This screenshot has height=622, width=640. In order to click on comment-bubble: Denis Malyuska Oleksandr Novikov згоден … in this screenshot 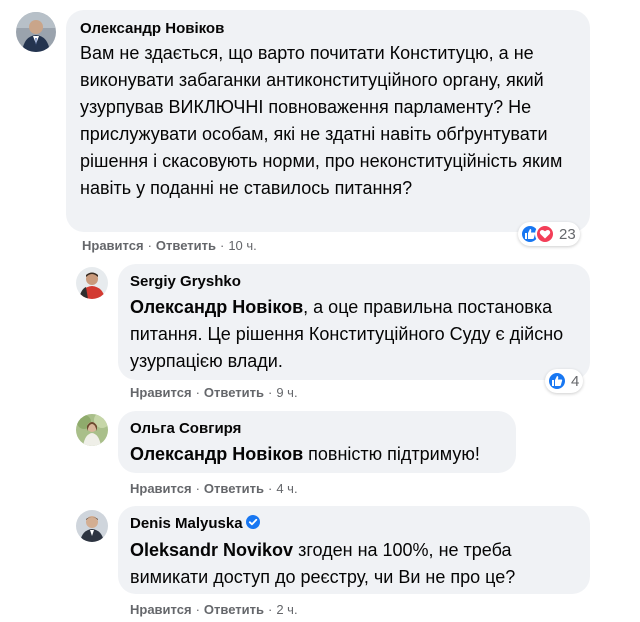, I will do `click(354, 550)`.